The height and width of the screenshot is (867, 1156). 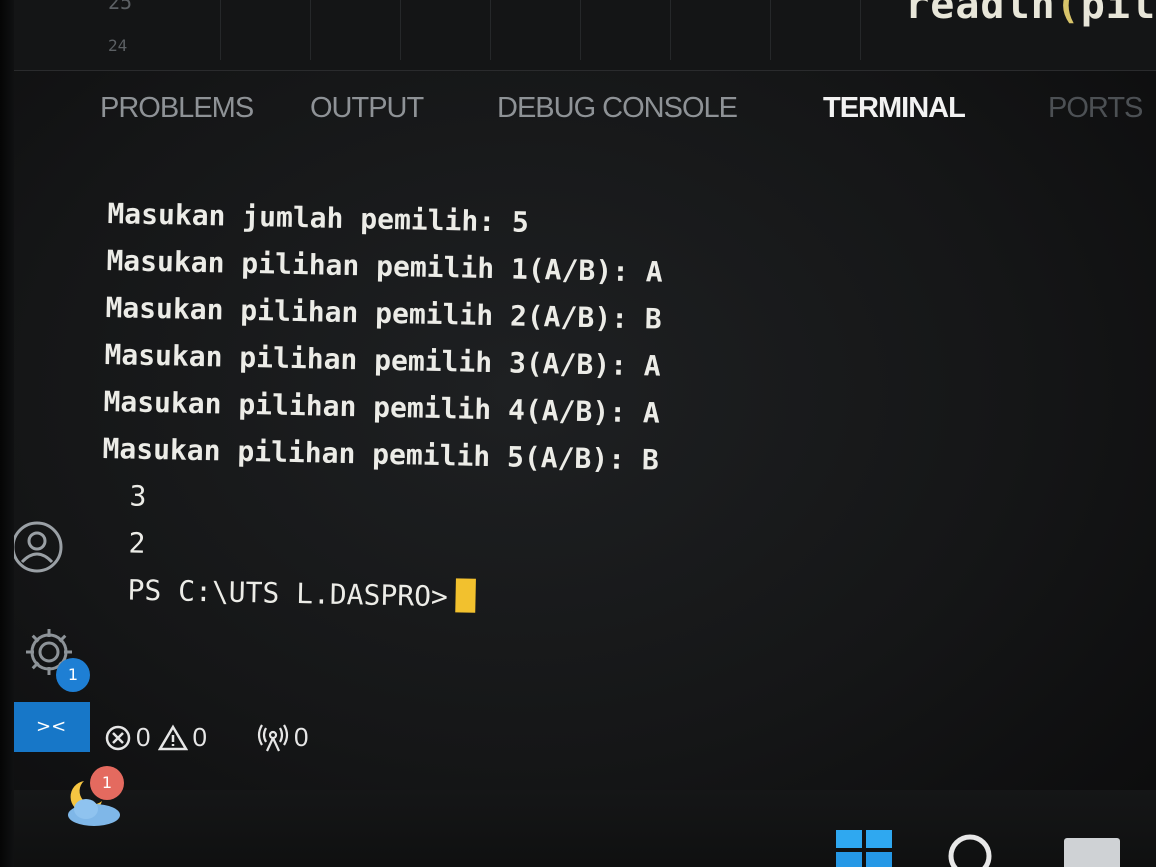 What do you see at coordinates (1092, 852) in the screenshot?
I see `taskbar-app-icon` at bounding box center [1092, 852].